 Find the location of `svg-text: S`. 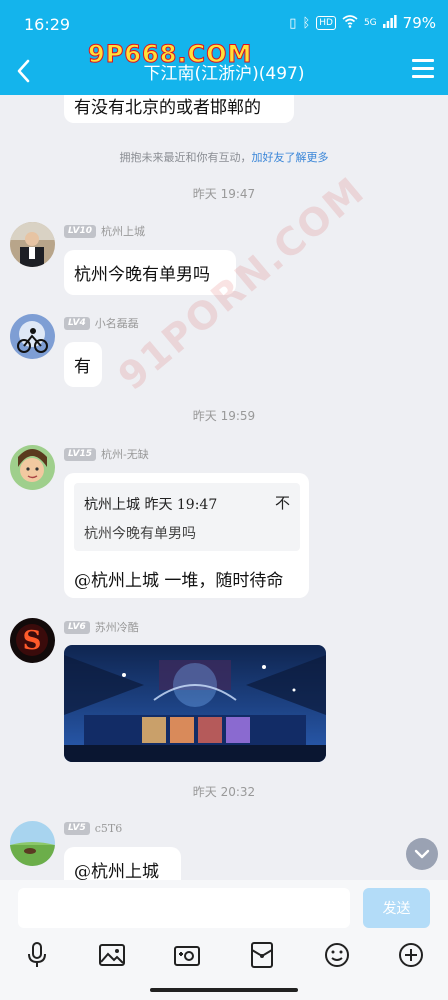

svg-text: S is located at coordinates (32, 641).